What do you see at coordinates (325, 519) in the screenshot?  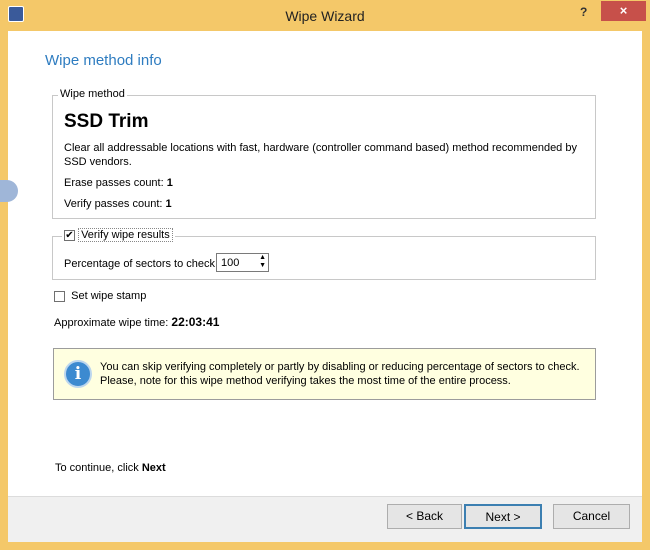 I see `button-bar` at bounding box center [325, 519].